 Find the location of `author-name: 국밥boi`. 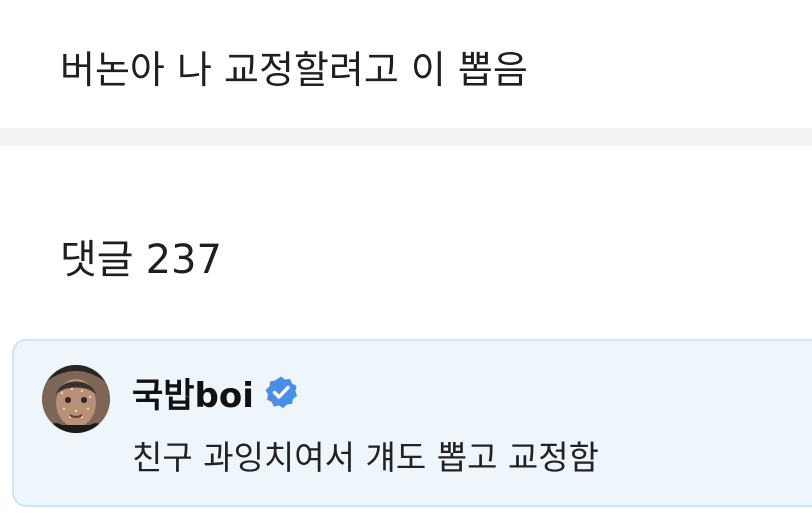

author-name: 국밥boi is located at coordinates (193, 392).